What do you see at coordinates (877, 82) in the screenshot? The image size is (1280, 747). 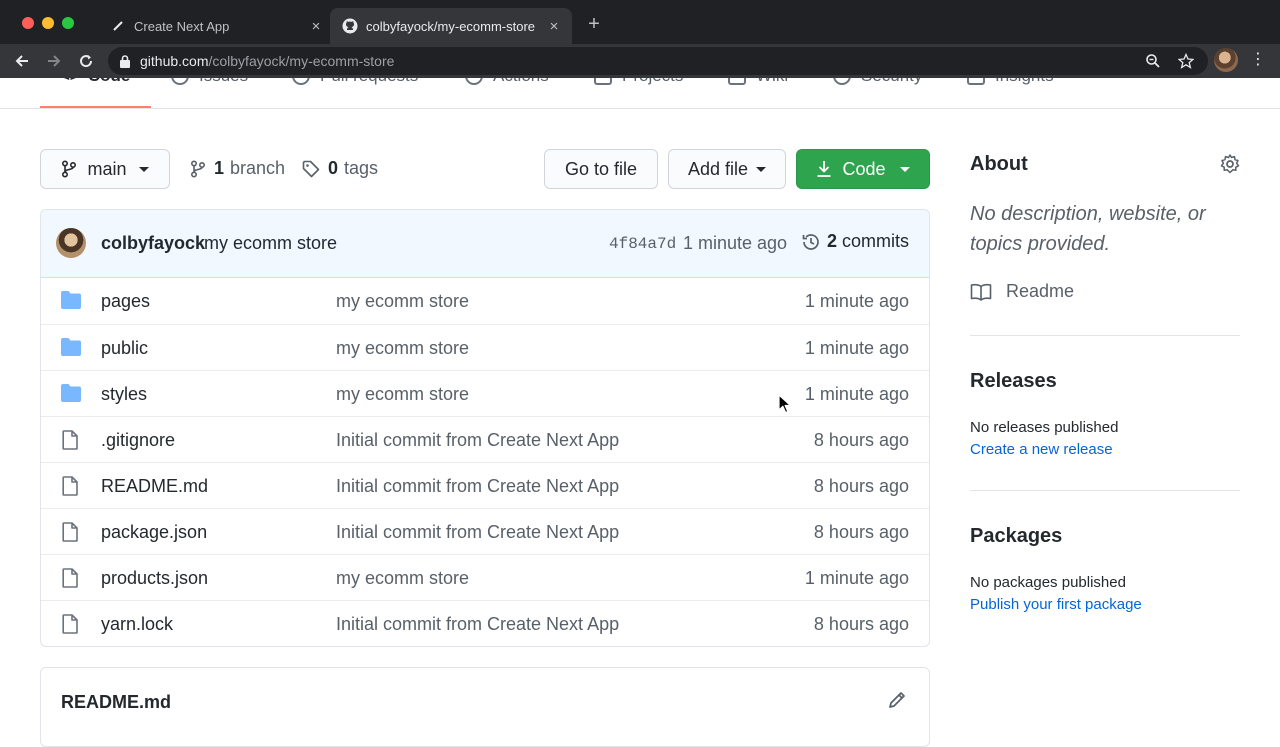 I see `repo-nav-security: Security` at bounding box center [877, 82].